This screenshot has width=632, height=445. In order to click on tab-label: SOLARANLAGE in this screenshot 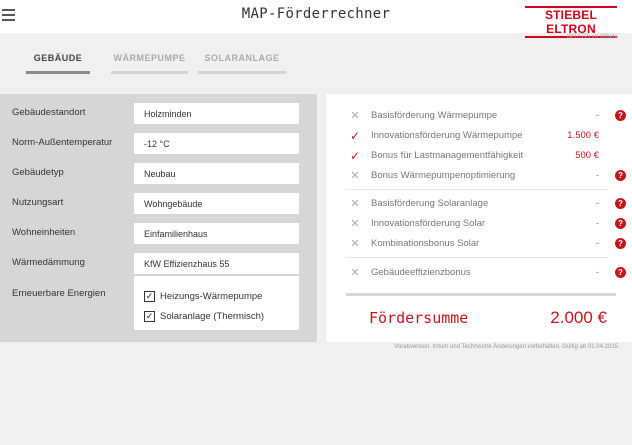, I will do `click(242, 58)`.